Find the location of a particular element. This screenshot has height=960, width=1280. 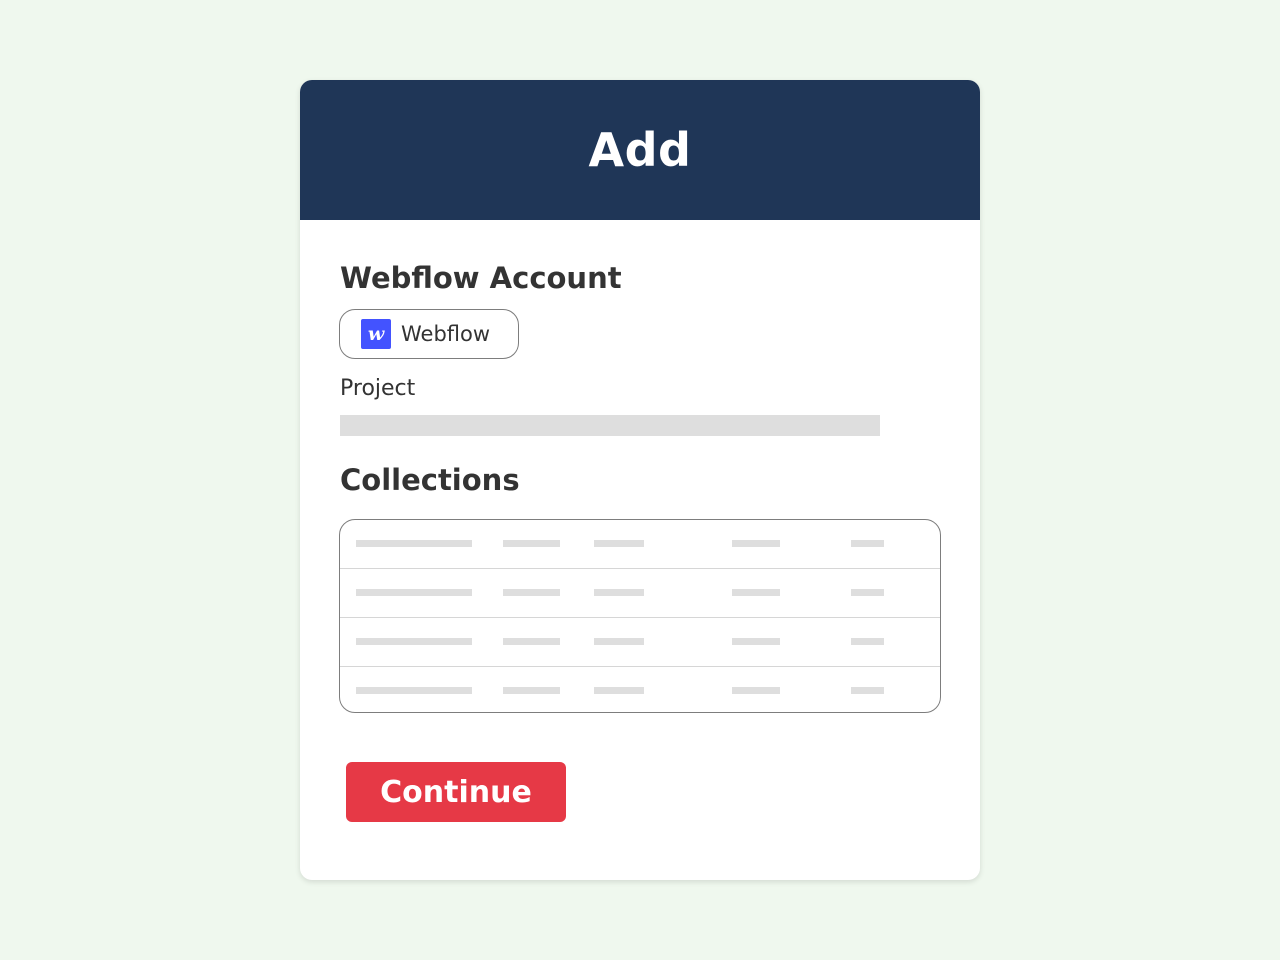

webflow-logo-icon: w is located at coordinates (376, 334).